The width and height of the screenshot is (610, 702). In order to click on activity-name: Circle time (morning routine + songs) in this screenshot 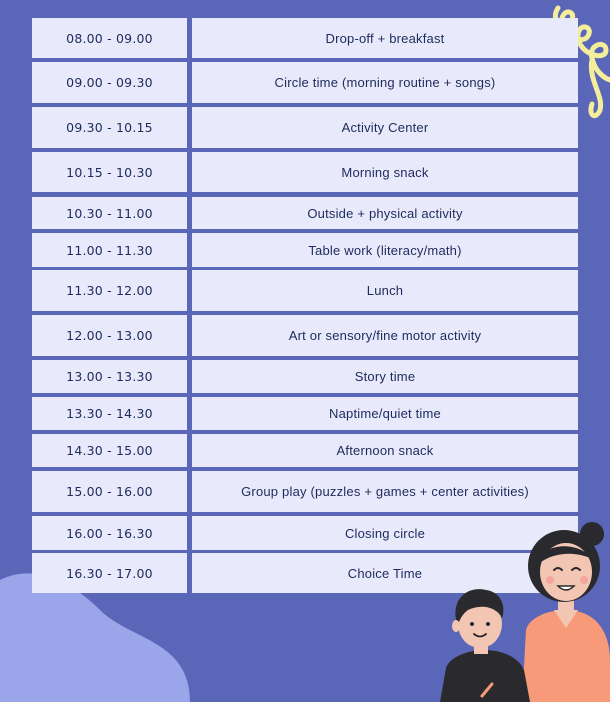, I will do `click(385, 82)`.